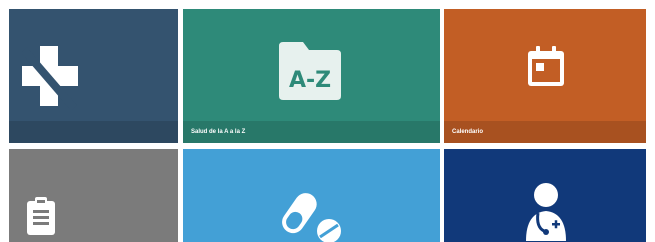 The width and height of the screenshot is (655, 242). What do you see at coordinates (311, 132) in the screenshot?
I see `tile-footer: Salud de la A a la Z` at bounding box center [311, 132].